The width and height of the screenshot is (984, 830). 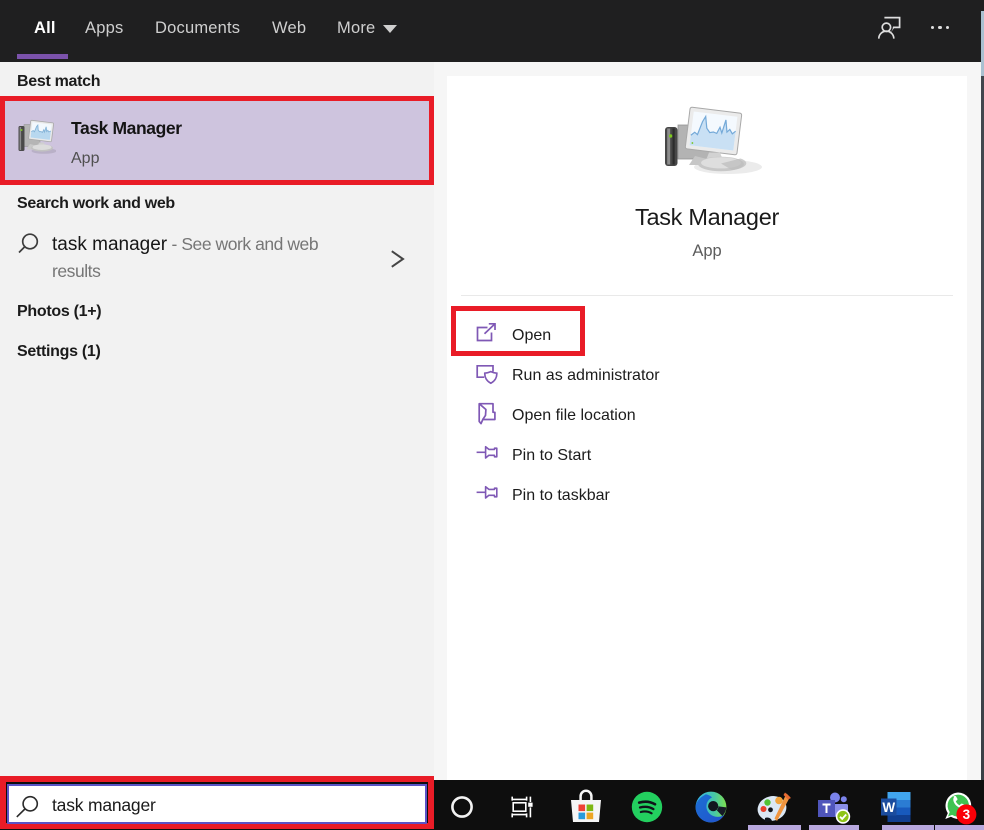 I want to click on svg-text: W, so click(x=888, y=807).